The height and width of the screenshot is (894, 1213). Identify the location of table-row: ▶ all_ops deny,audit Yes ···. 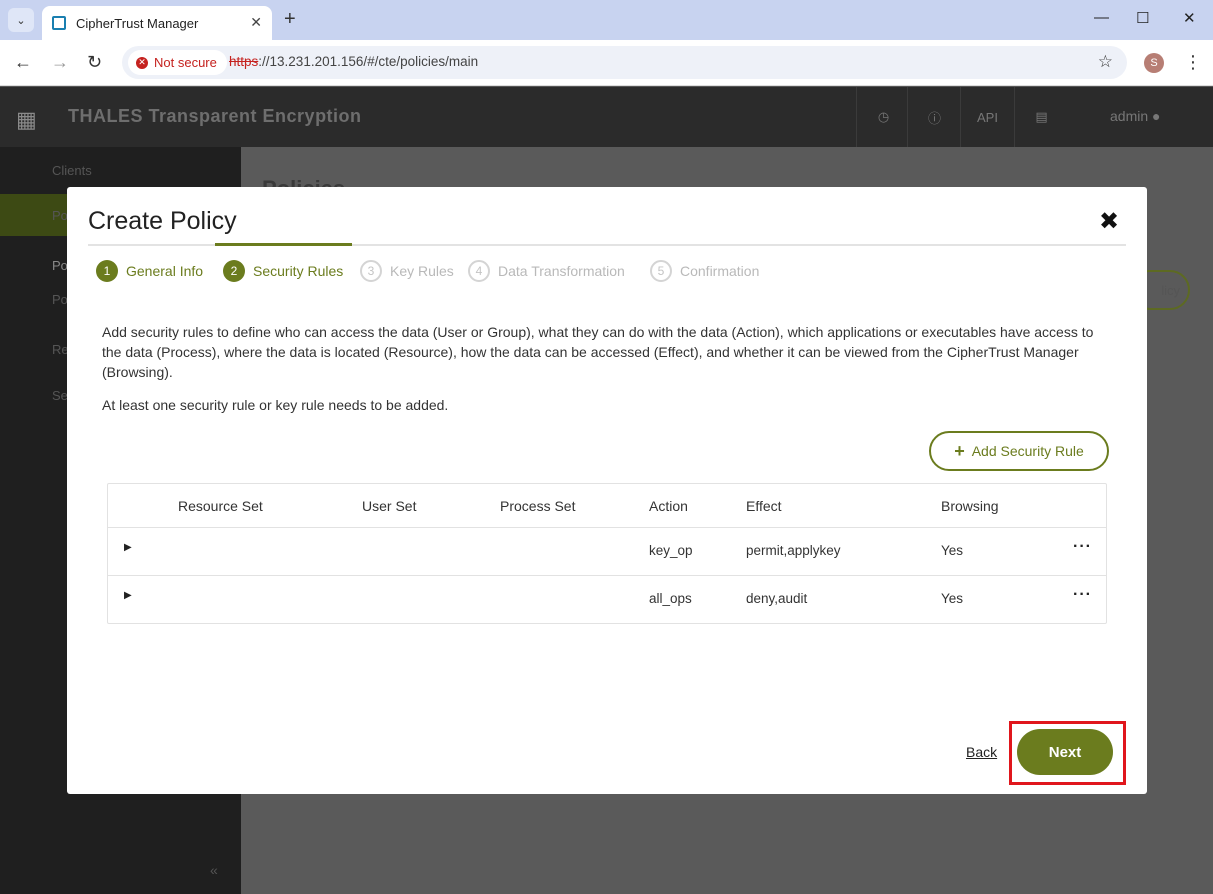
(607, 599).